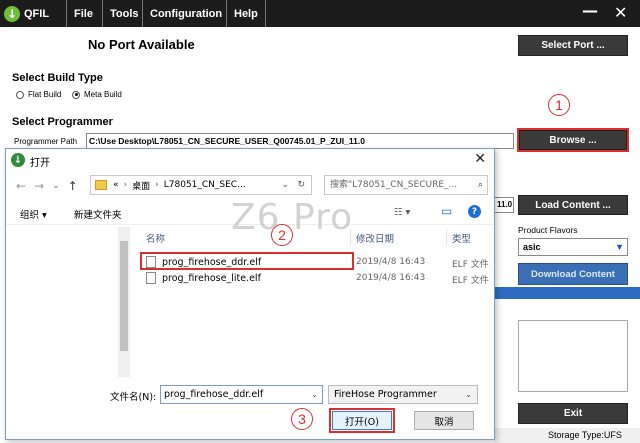 The image size is (640, 443). I want to click on product-flavor-select: asic ▼, so click(573, 247).